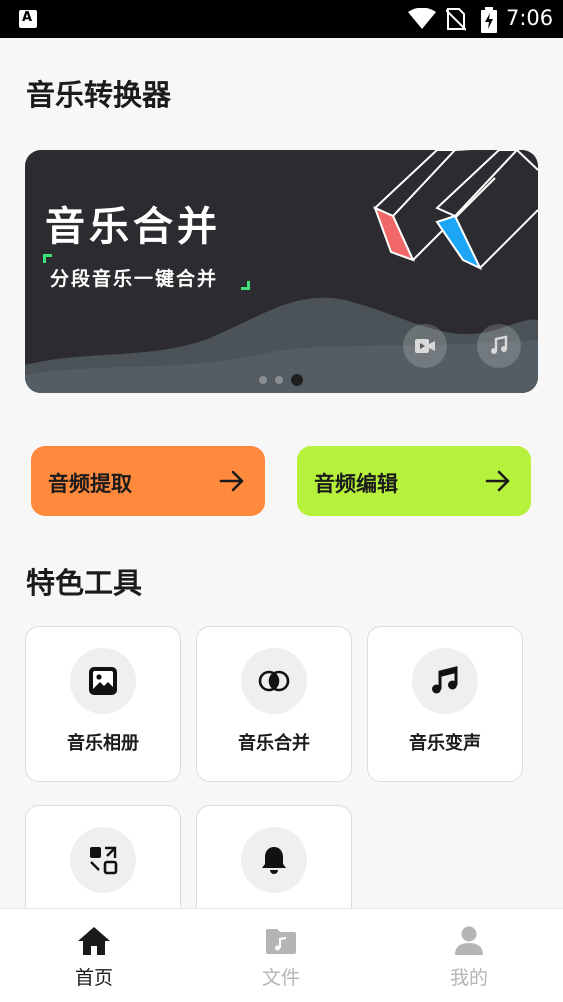 The width and height of the screenshot is (563, 1002). What do you see at coordinates (445, 743) in the screenshot?
I see `tool-label: 音乐变声` at bounding box center [445, 743].